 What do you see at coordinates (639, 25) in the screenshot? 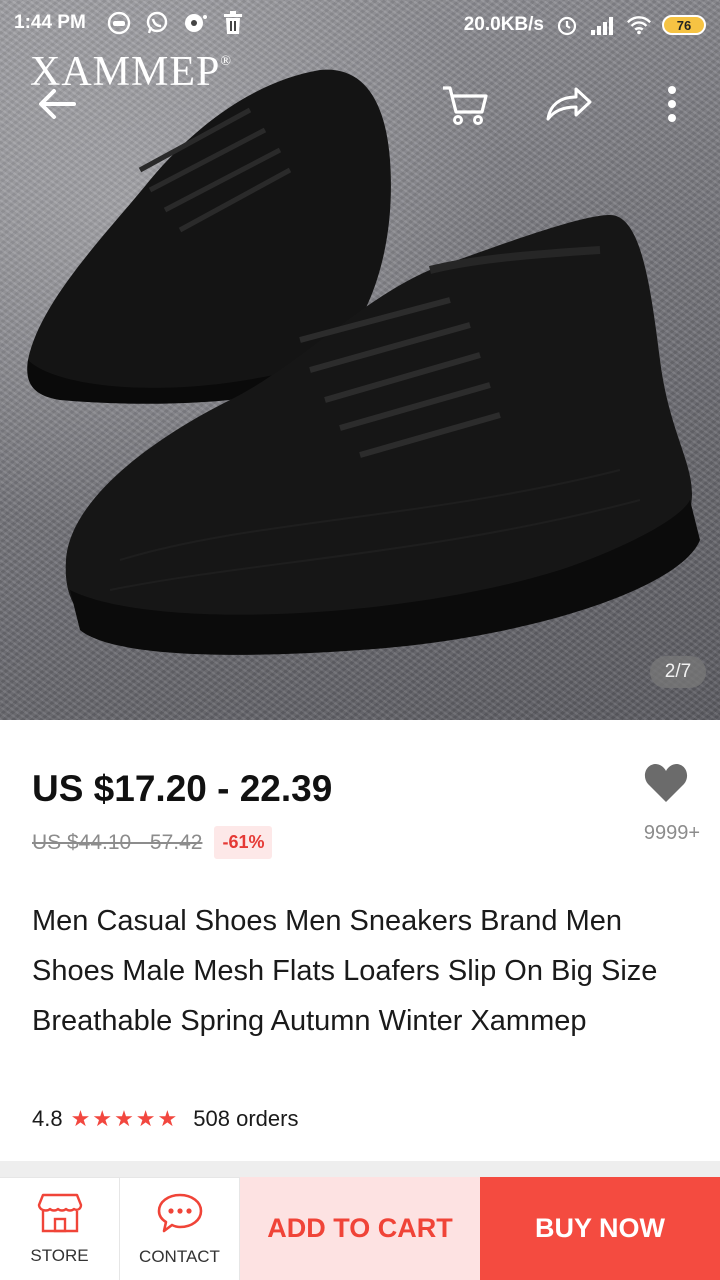
I see `wifi-icon` at bounding box center [639, 25].